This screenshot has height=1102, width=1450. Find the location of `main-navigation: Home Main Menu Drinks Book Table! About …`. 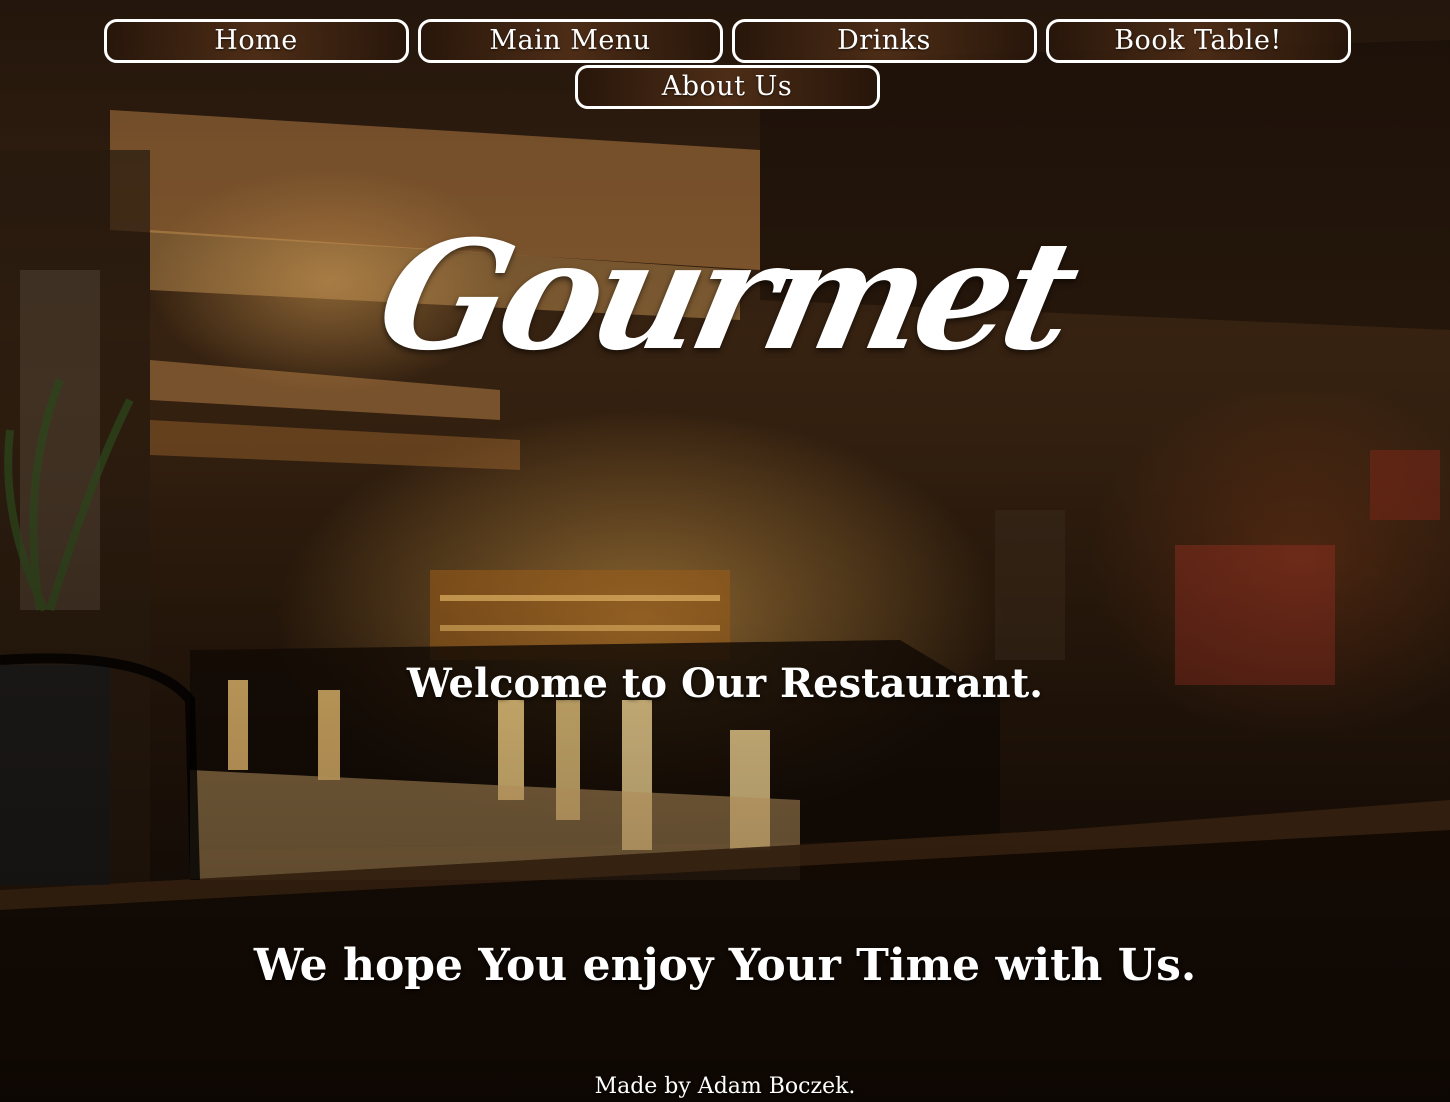

main-navigation: Home Main Menu Drinks Book Table! About … is located at coordinates (727, 64).